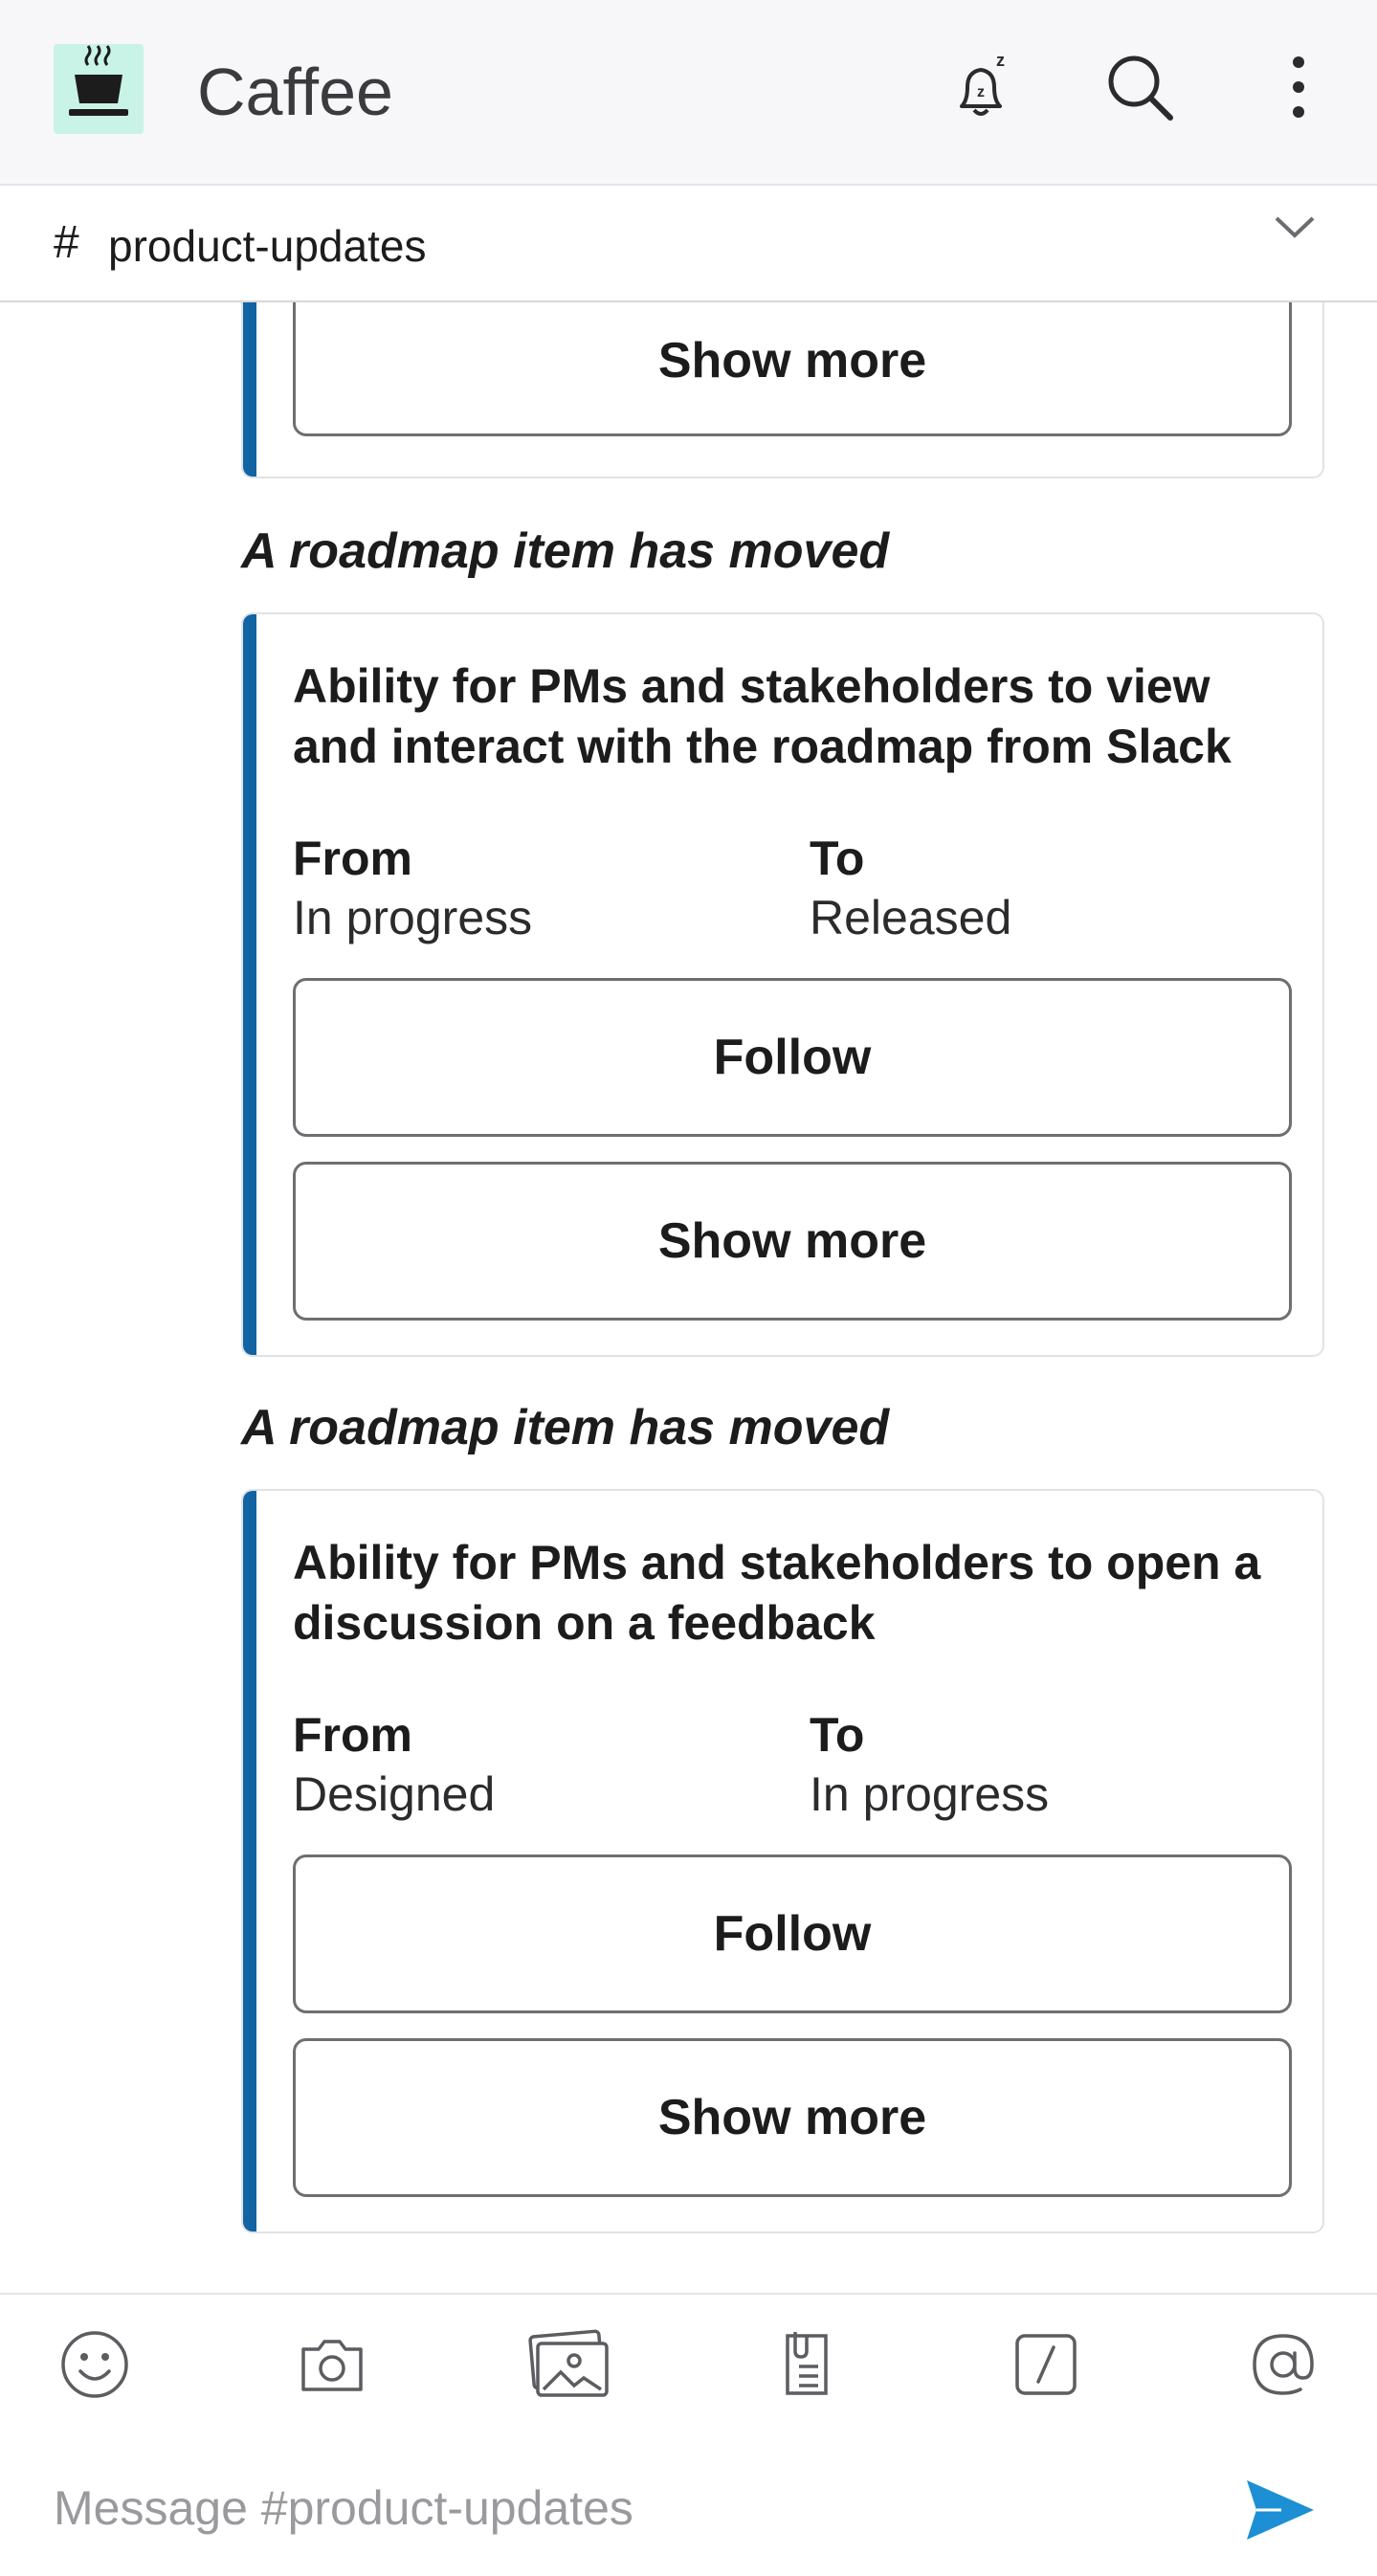 This screenshot has width=1377, height=2576. What do you see at coordinates (394, 1794) in the screenshot?
I see `from-value: Designed` at bounding box center [394, 1794].